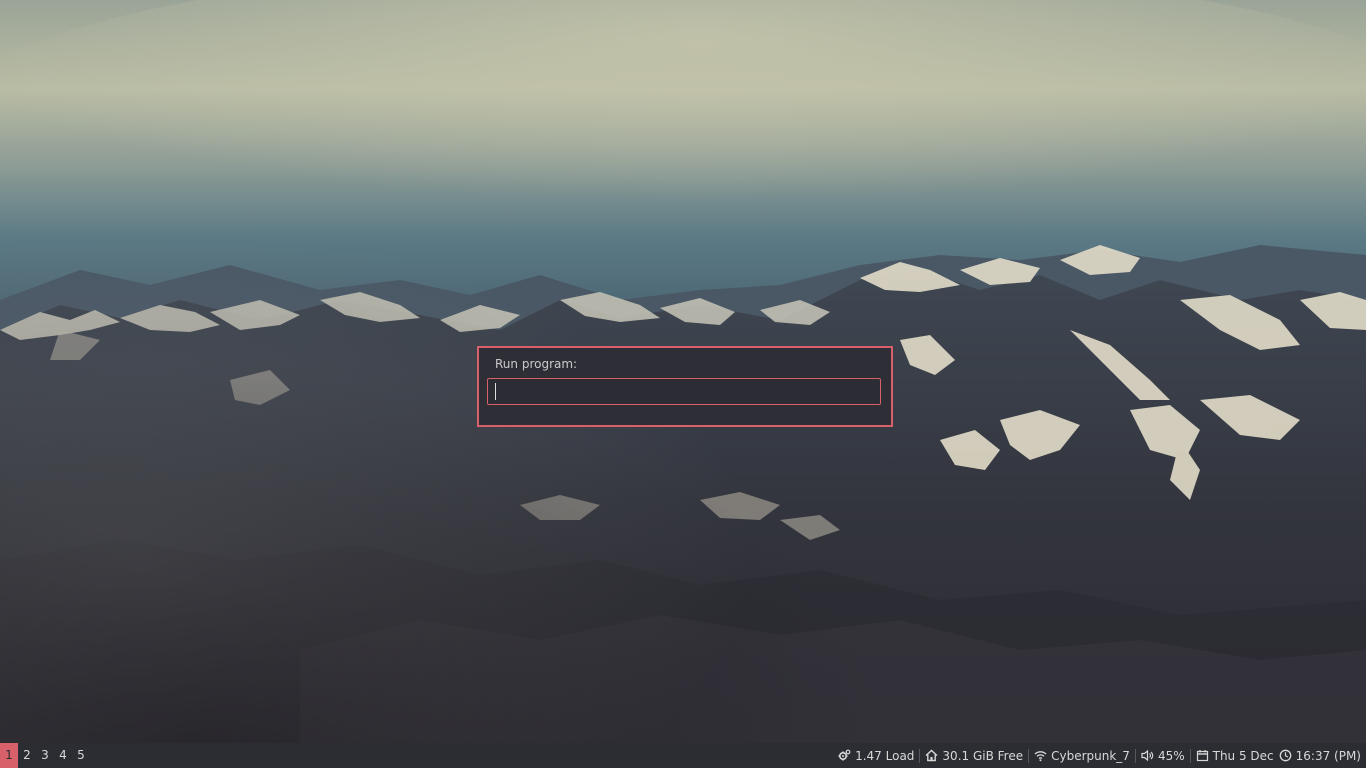 The width and height of the screenshot is (1366, 768). Describe the element at coordinates (1040, 755) in the screenshot. I see `wifi-icon` at that location.